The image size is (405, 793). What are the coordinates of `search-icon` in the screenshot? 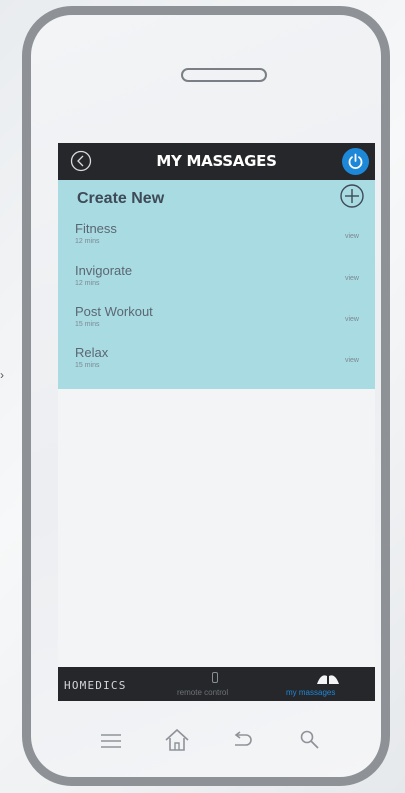 It's located at (310, 740).